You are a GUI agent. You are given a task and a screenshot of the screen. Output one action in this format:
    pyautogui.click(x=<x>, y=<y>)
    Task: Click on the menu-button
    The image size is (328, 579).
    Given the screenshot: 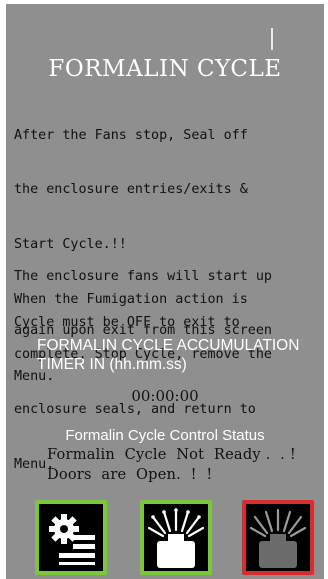 What is the action you would take?
    pyautogui.click(x=71, y=537)
    